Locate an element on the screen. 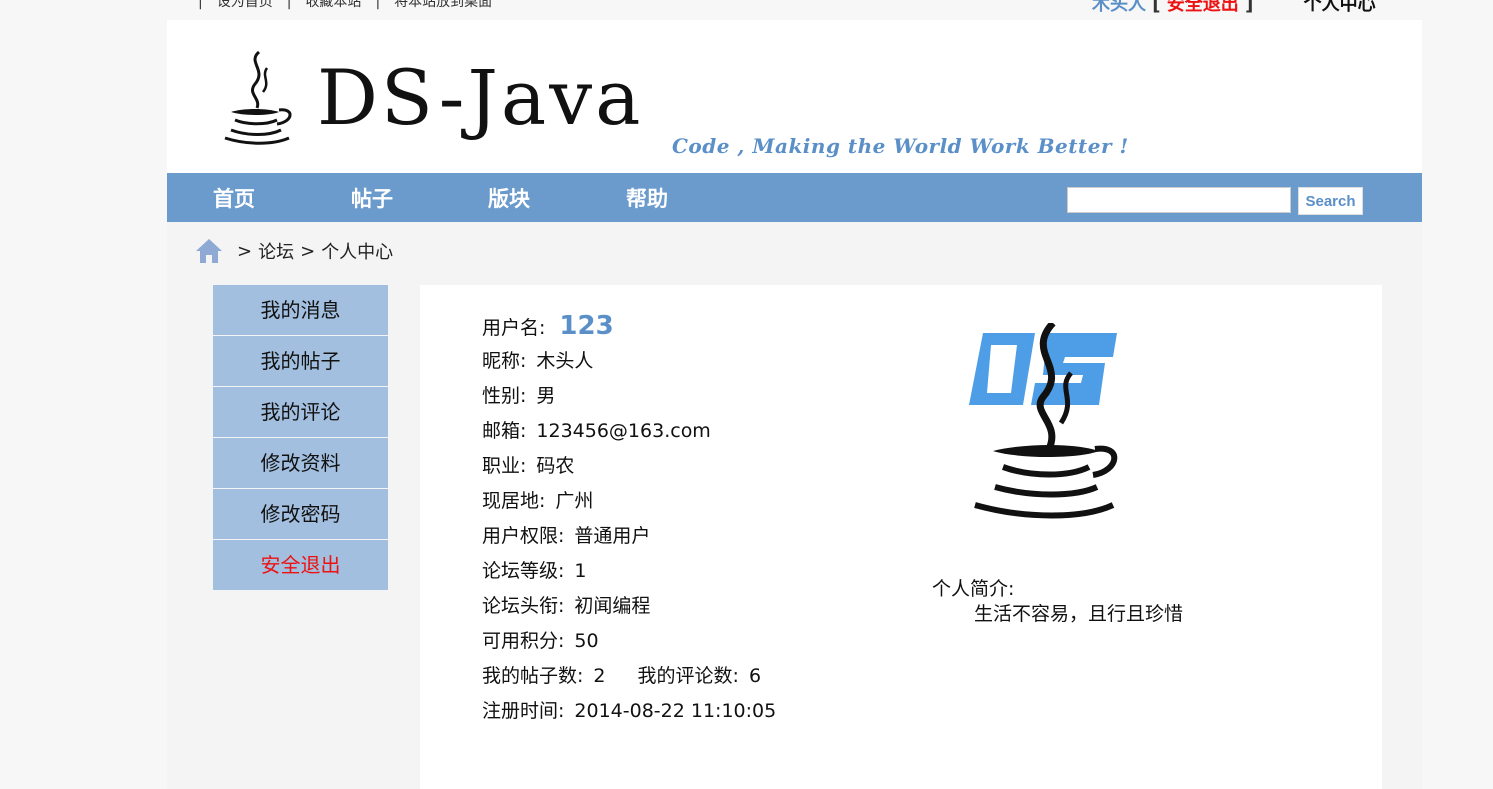  points-label: 可用积分: is located at coordinates (523, 641).